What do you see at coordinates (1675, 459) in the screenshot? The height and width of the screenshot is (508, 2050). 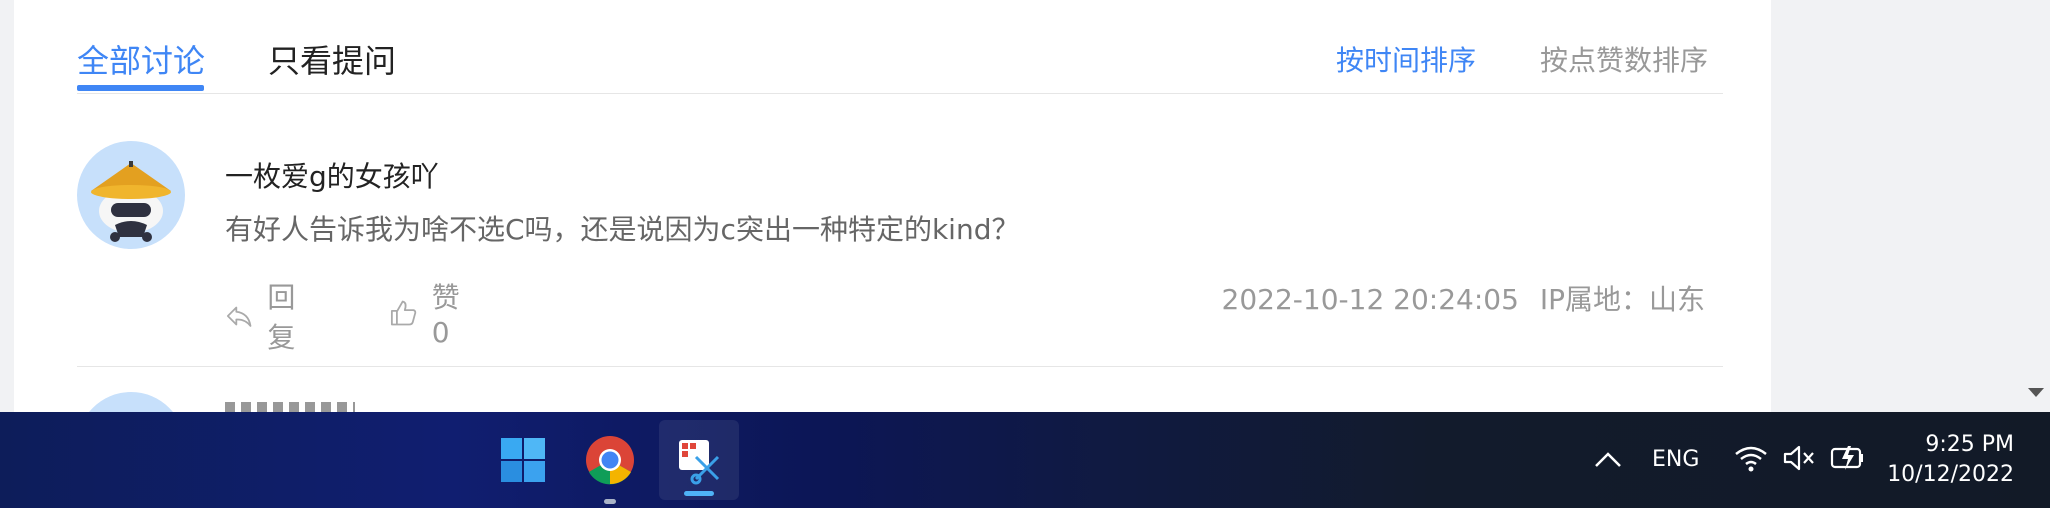 I see `language-indicator: ENG` at bounding box center [1675, 459].